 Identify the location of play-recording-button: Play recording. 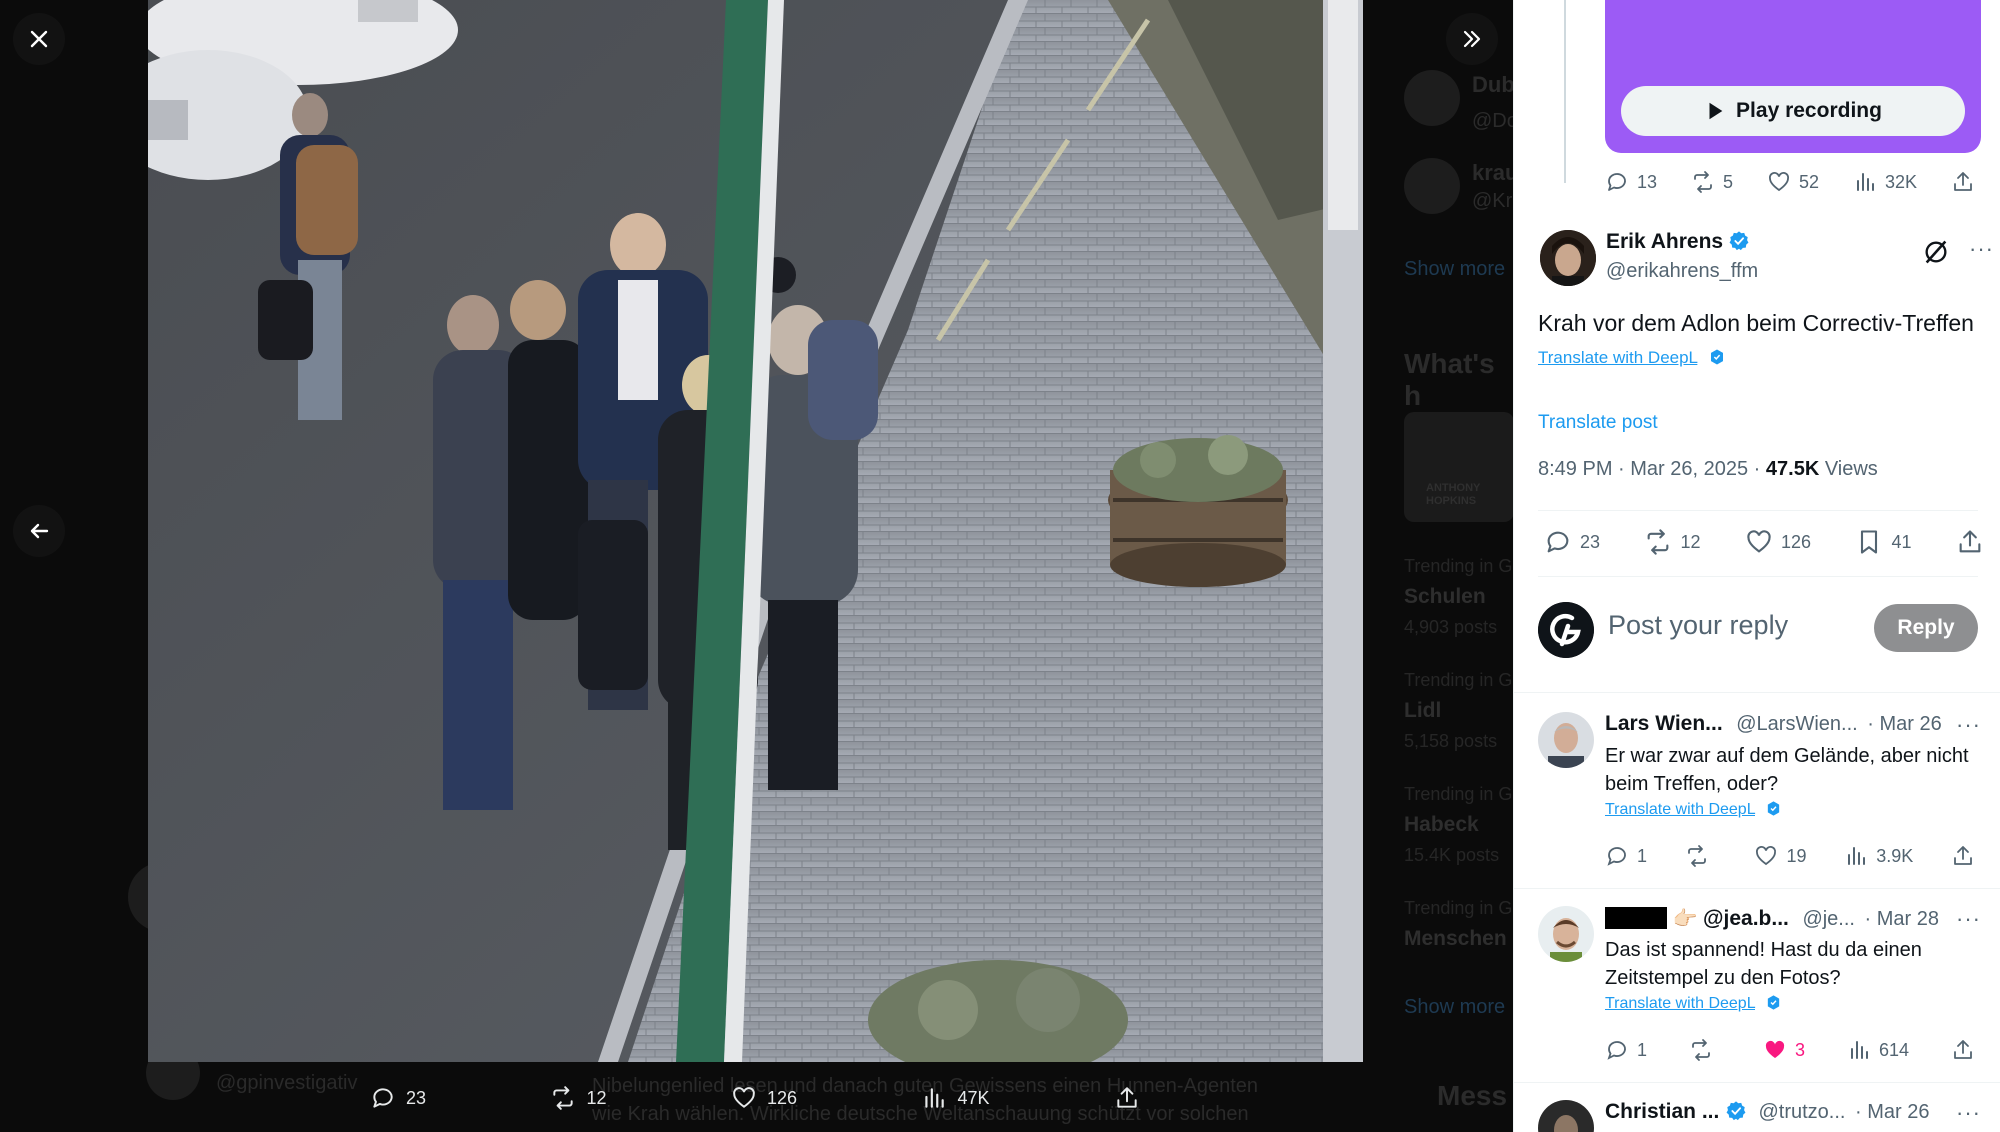
(1793, 111).